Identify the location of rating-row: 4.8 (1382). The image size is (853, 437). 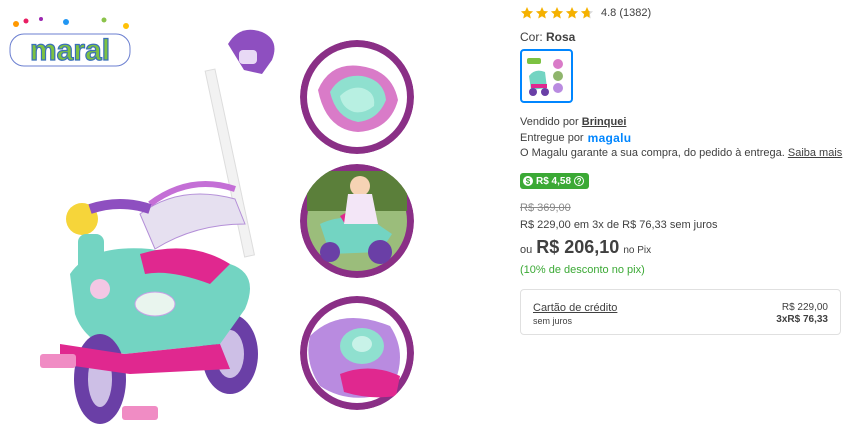
(585, 13).